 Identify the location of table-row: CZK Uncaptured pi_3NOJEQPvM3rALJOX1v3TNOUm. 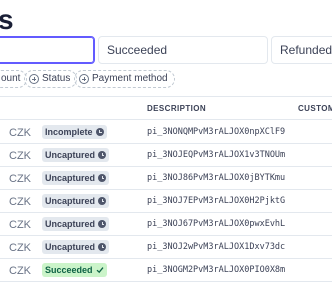
(166, 155).